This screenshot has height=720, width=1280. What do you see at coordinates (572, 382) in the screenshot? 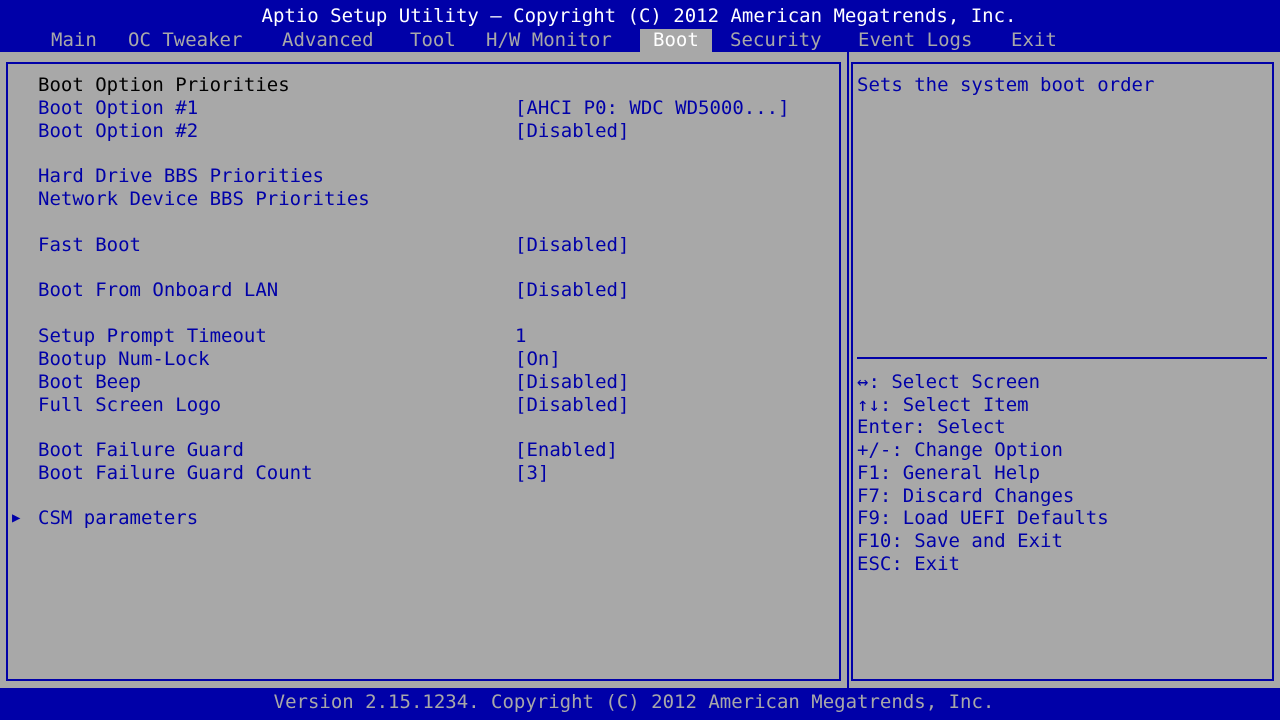
I see `boot-beep-value: [Disabled]` at bounding box center [572, 382].